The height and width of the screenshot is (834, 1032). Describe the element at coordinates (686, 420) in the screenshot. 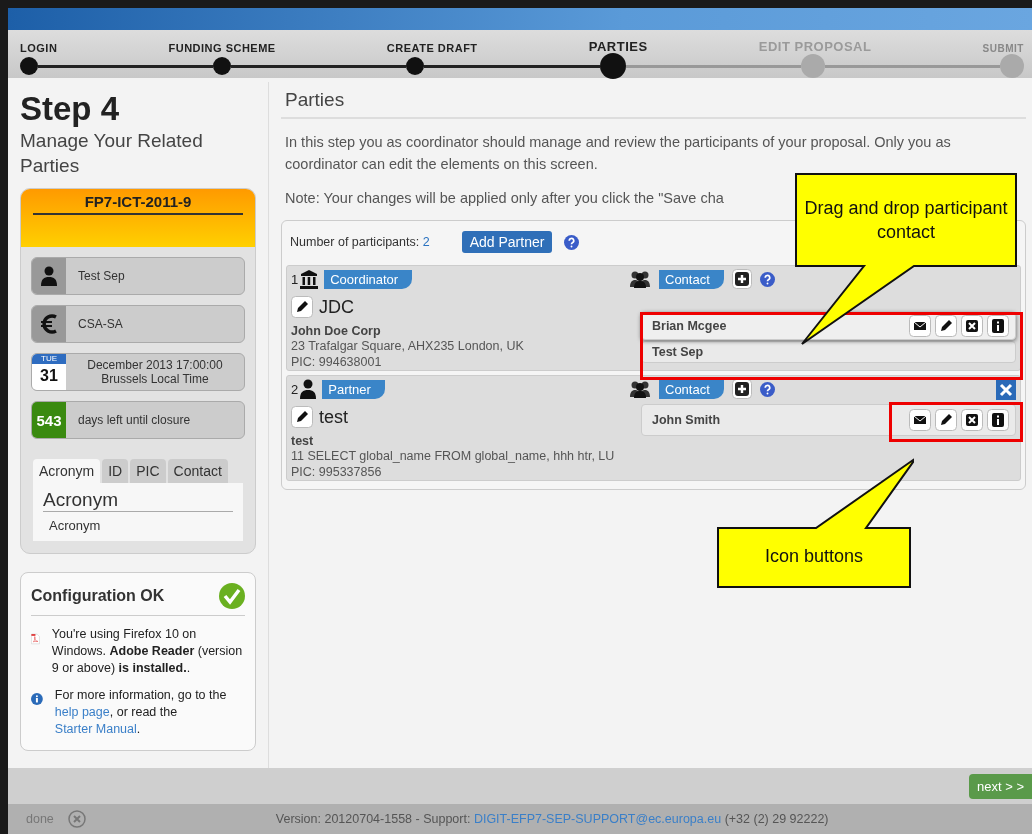

I see `contact-name: John Smith` at that location.